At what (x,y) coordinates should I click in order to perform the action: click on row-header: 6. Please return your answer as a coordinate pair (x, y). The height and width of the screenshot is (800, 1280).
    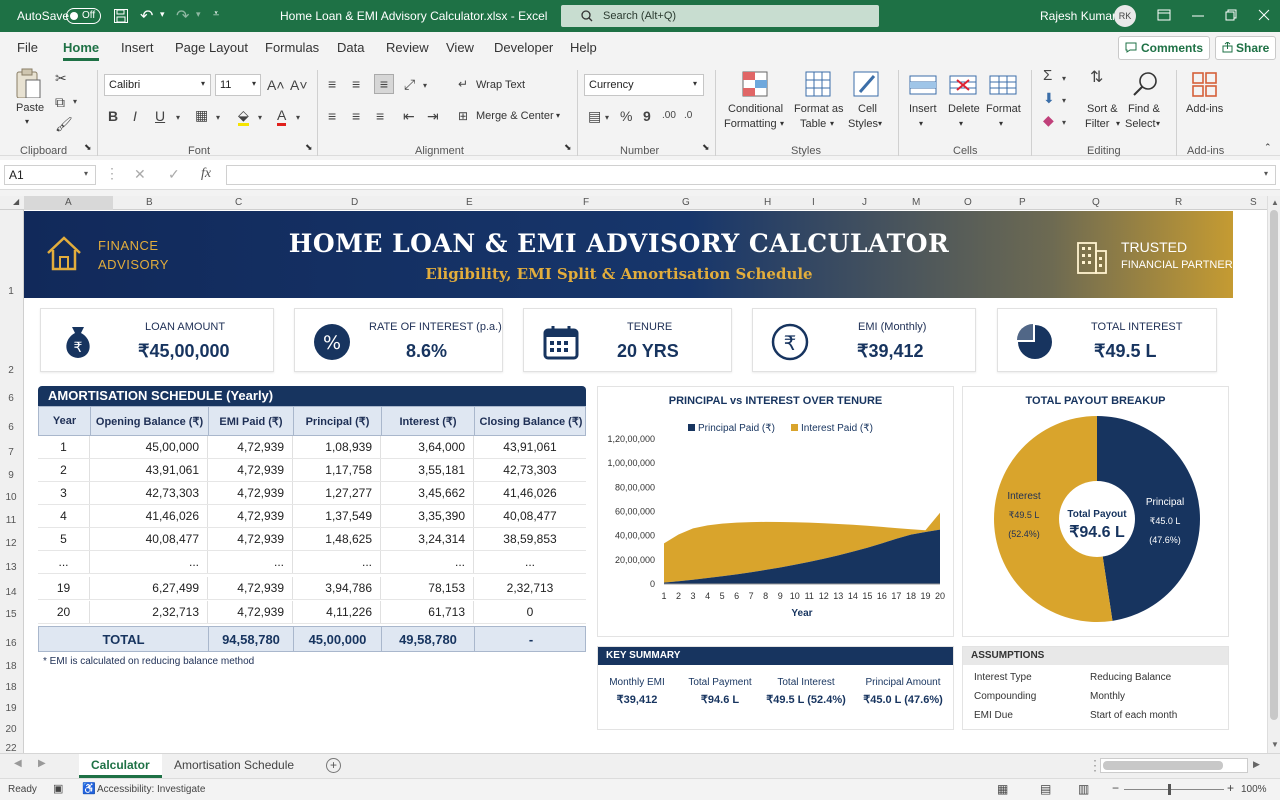
    Looking at the image, I should click on (11, 427).